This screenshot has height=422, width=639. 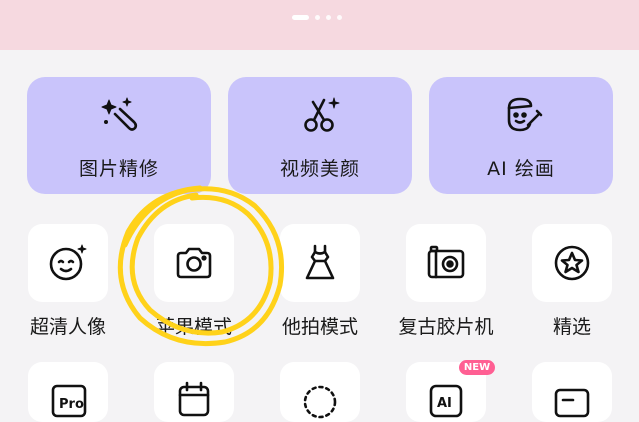 What do you see at coordinates (572, 403) in the screenshot?
I see `id-card-icon` at bounding box center [572, 403].